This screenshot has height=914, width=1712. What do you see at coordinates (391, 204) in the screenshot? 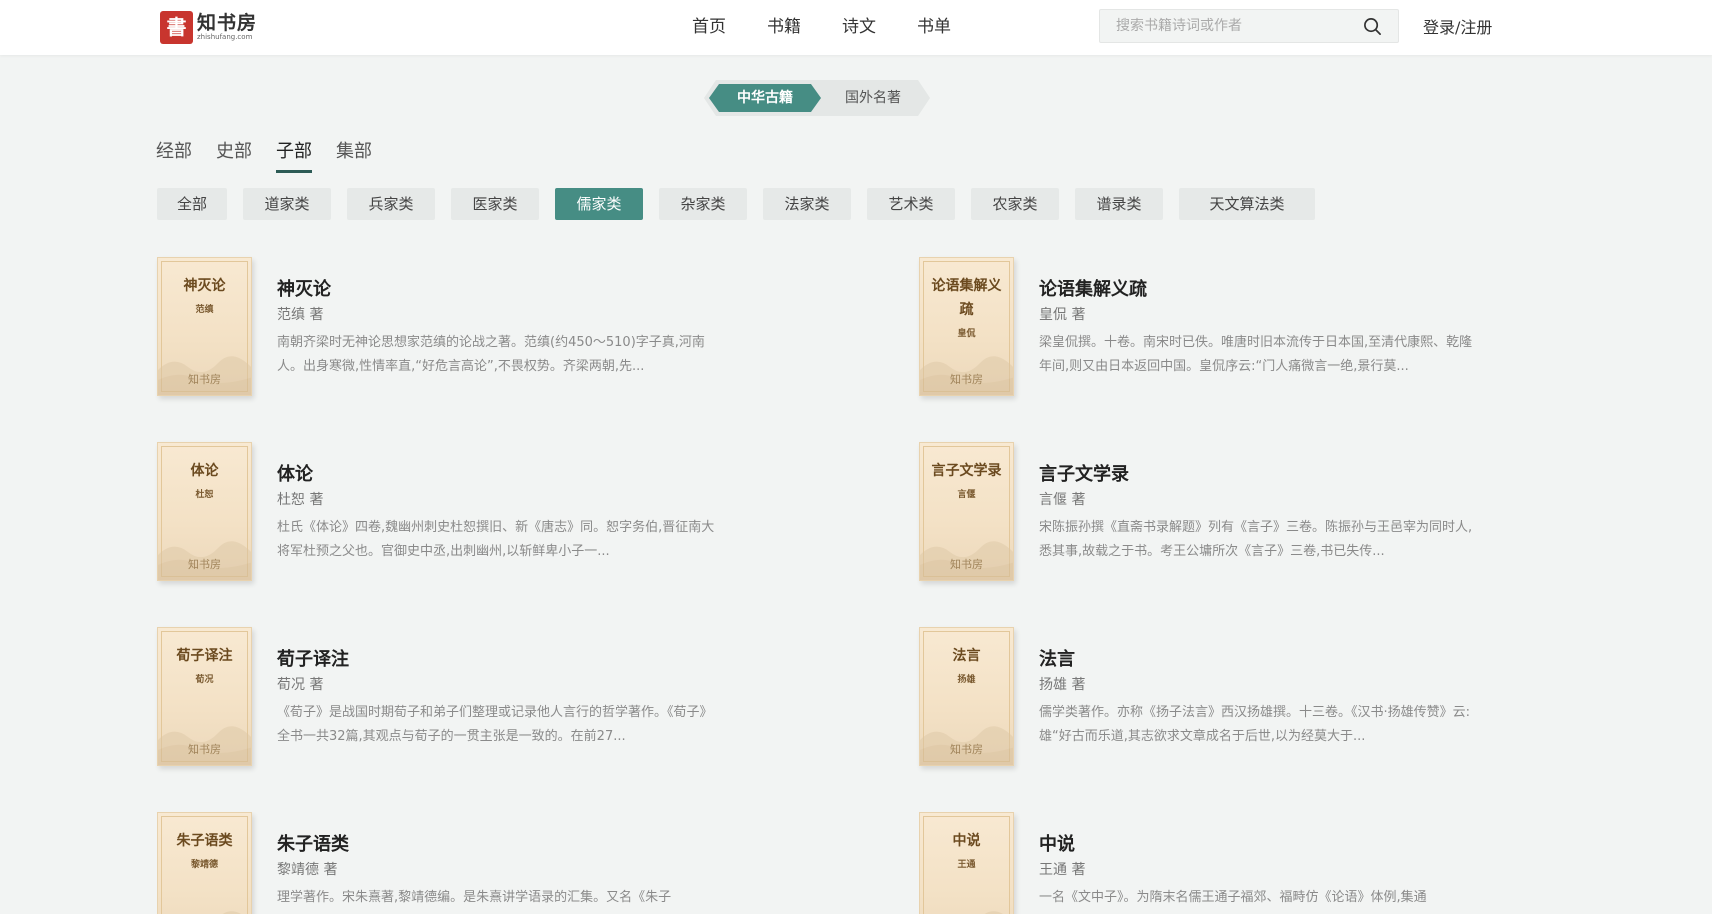
I see `filter-bingjia: 兵家类` at bounding box center [391, 204].